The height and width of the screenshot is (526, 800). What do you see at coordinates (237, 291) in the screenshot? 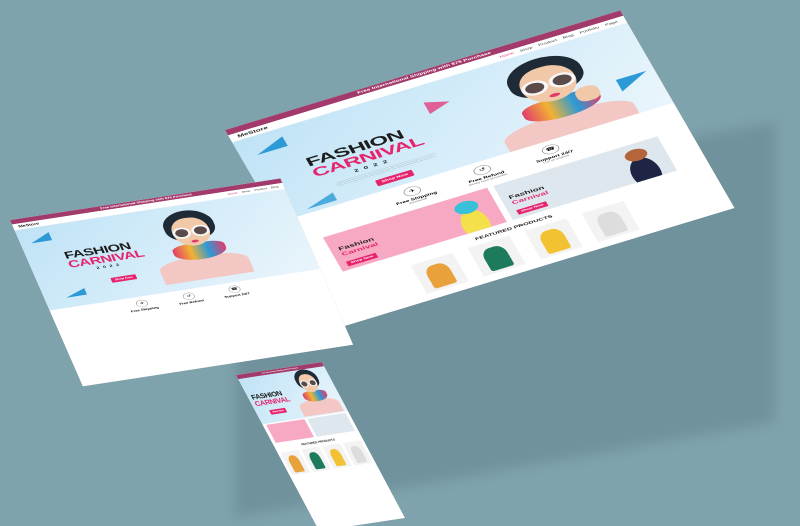
I see `feature-support: ☎ Support 24/7` at bounding box center [237, 291].